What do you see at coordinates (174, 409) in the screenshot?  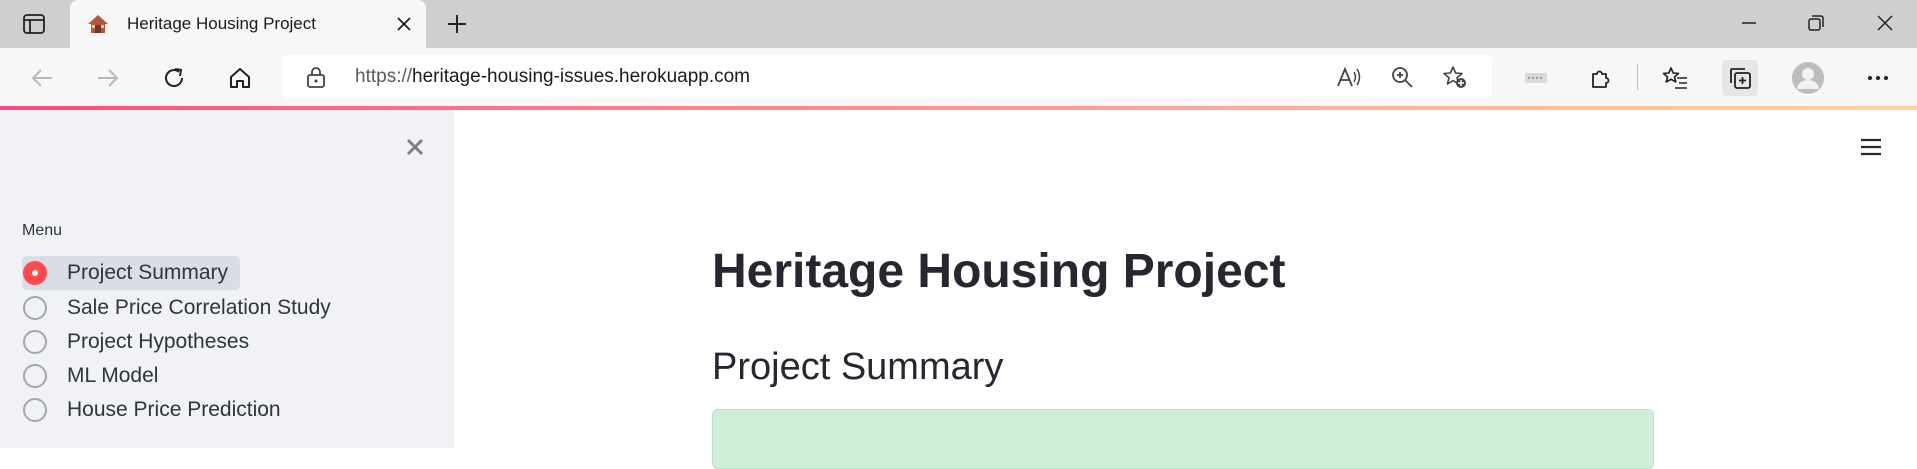 I see `radio-label: House Price Prediction` at bounding box center [174, 409].